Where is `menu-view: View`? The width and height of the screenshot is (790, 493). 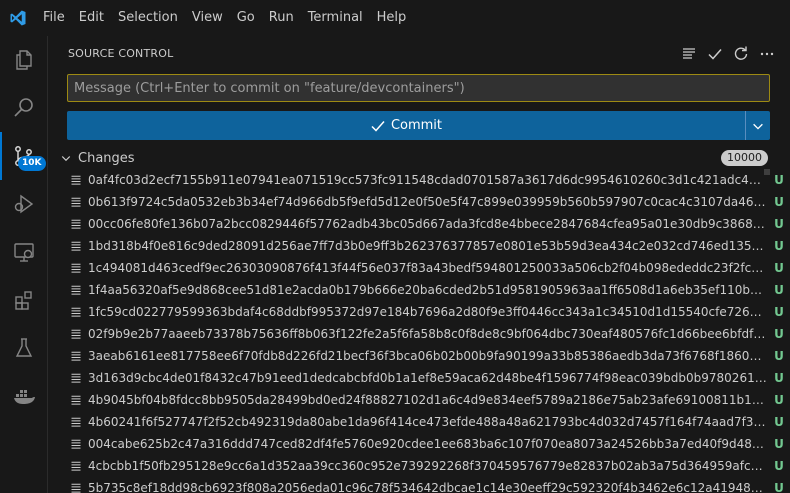 menu-view: View is located at coordinates (207, 18).